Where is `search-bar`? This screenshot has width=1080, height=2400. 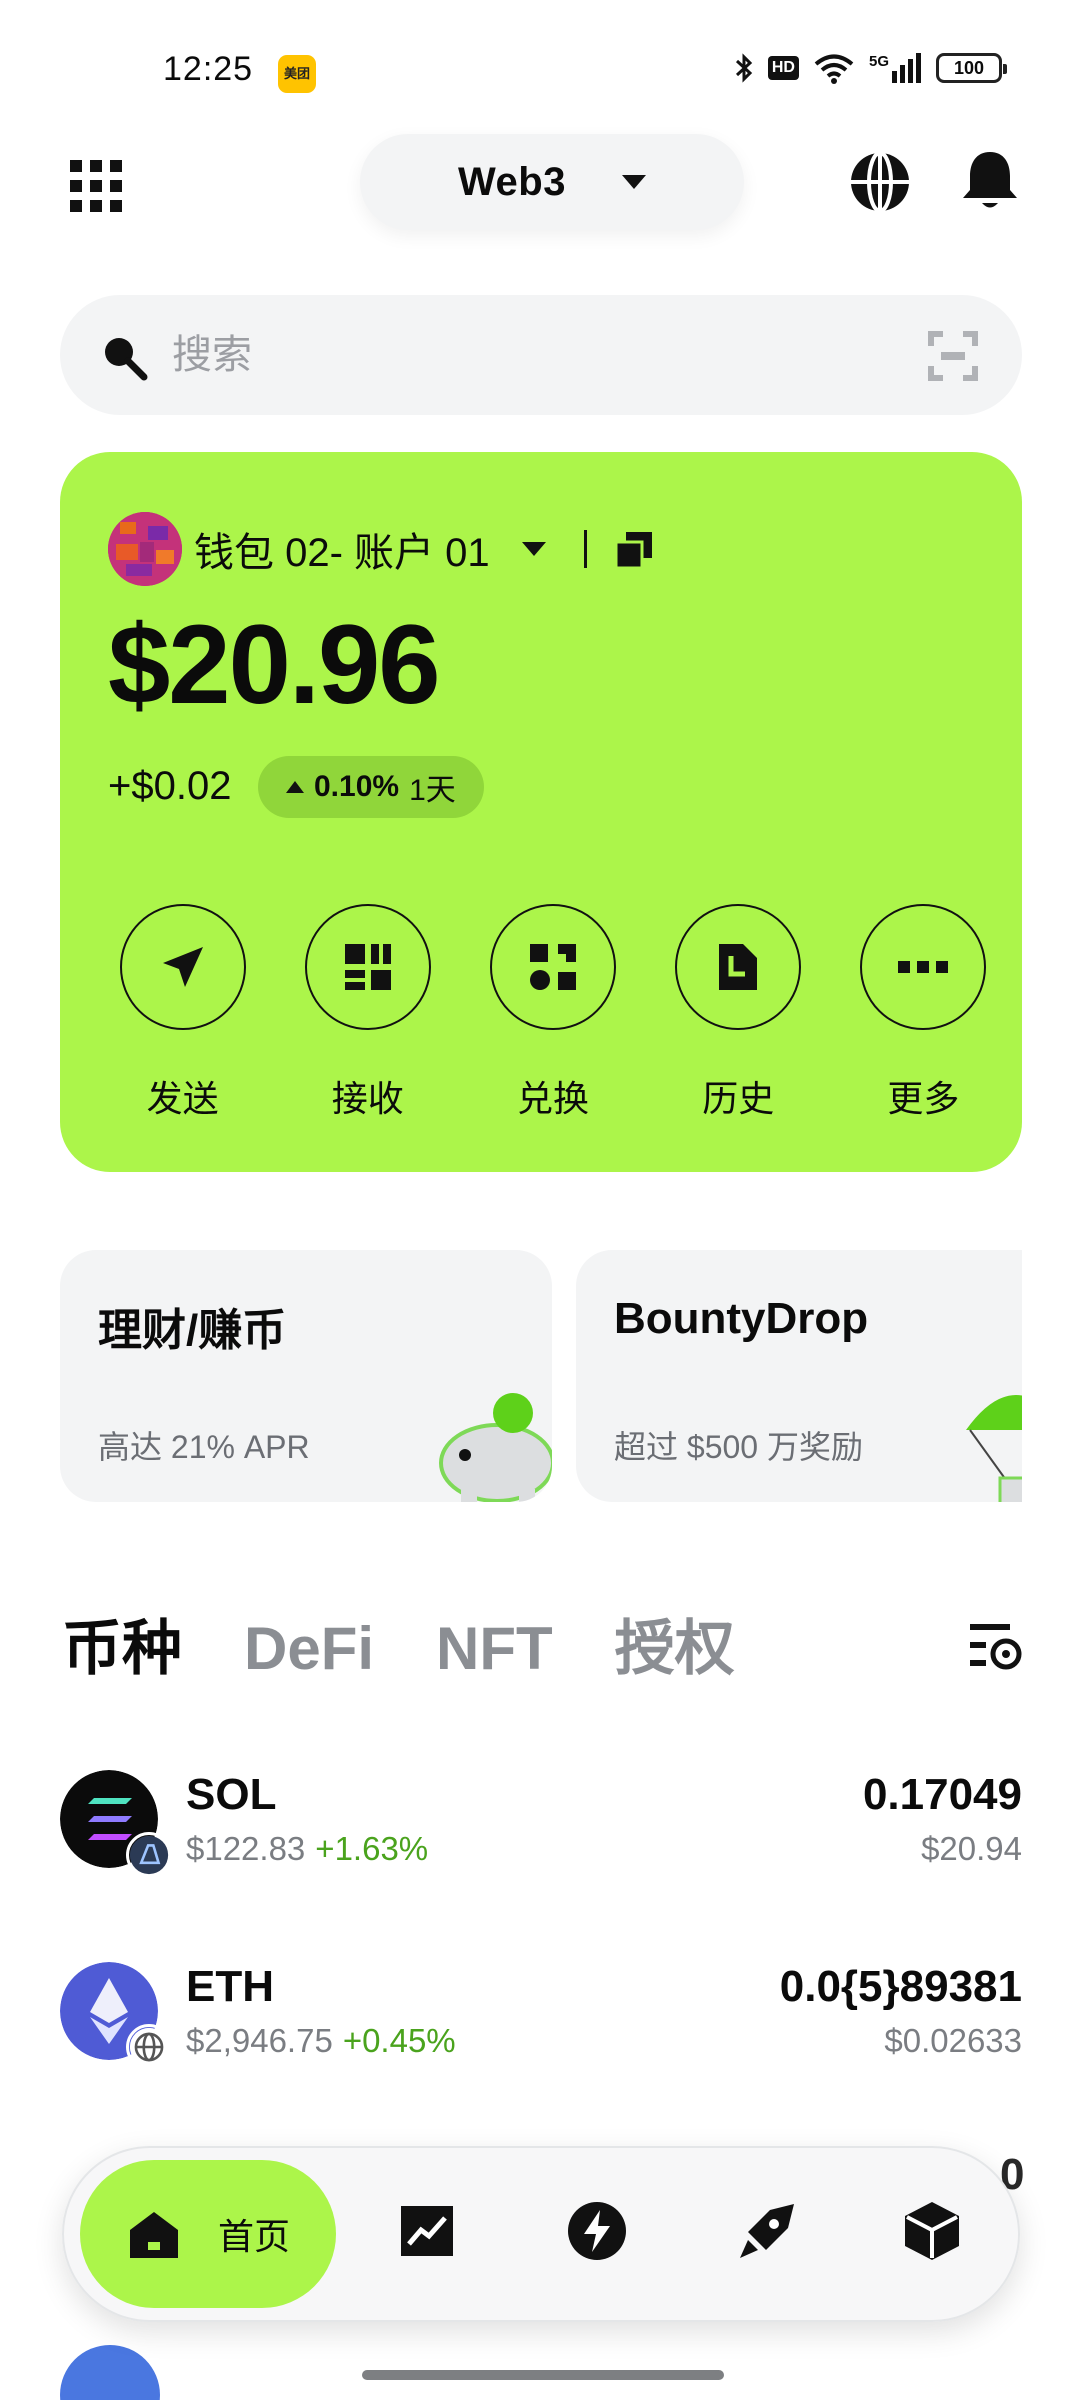
search-bar is located at coordinates (541, 355).